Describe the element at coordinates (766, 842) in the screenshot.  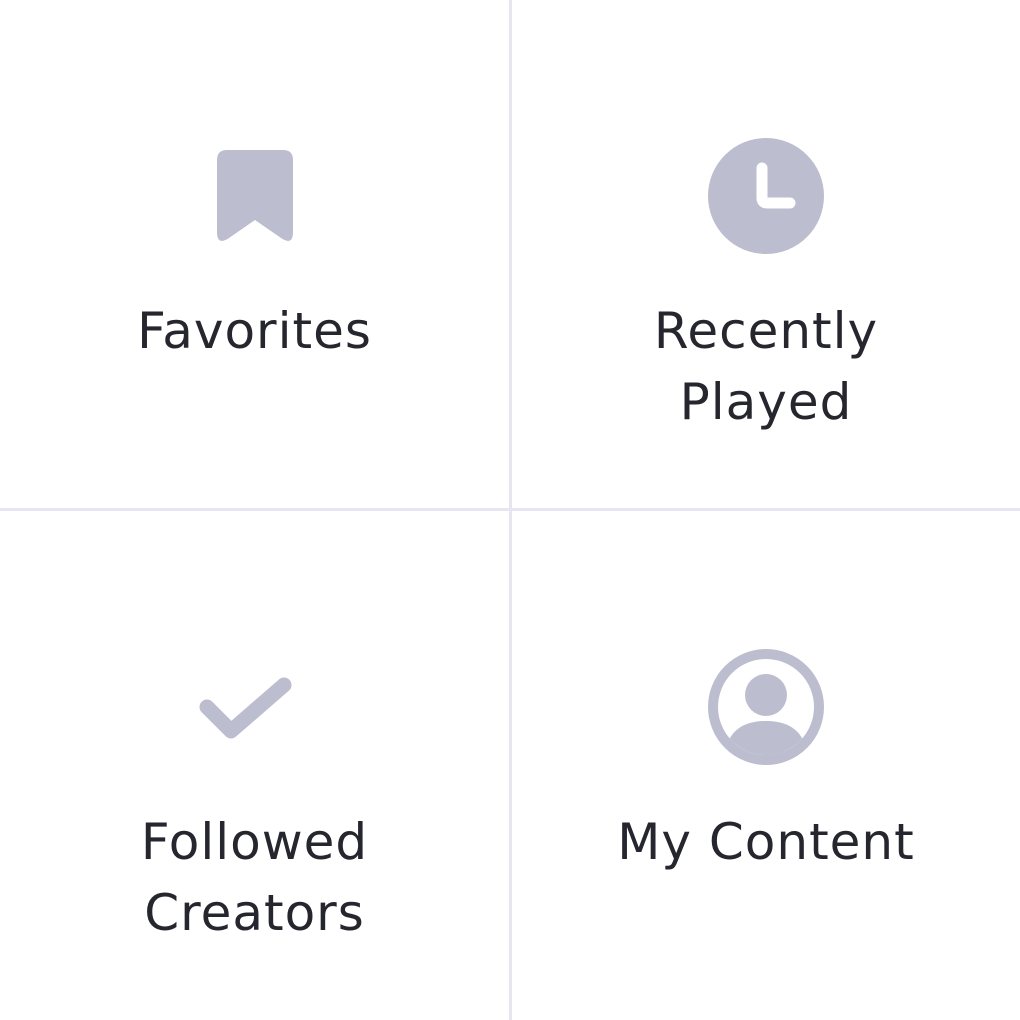
I see `my-content-label: My Content` at that location.